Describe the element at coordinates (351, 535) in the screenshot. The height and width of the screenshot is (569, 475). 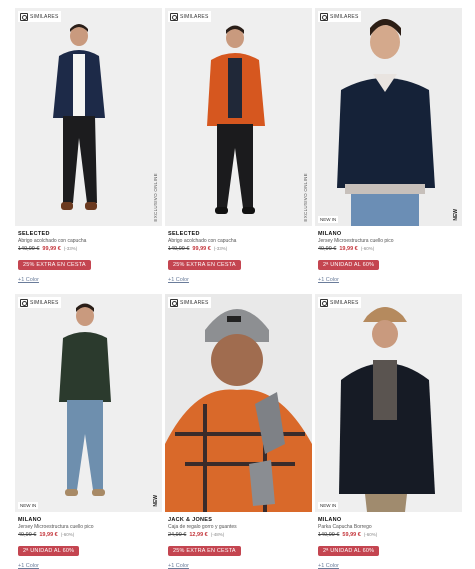
I see `current-price: 59,99 €` at that location.